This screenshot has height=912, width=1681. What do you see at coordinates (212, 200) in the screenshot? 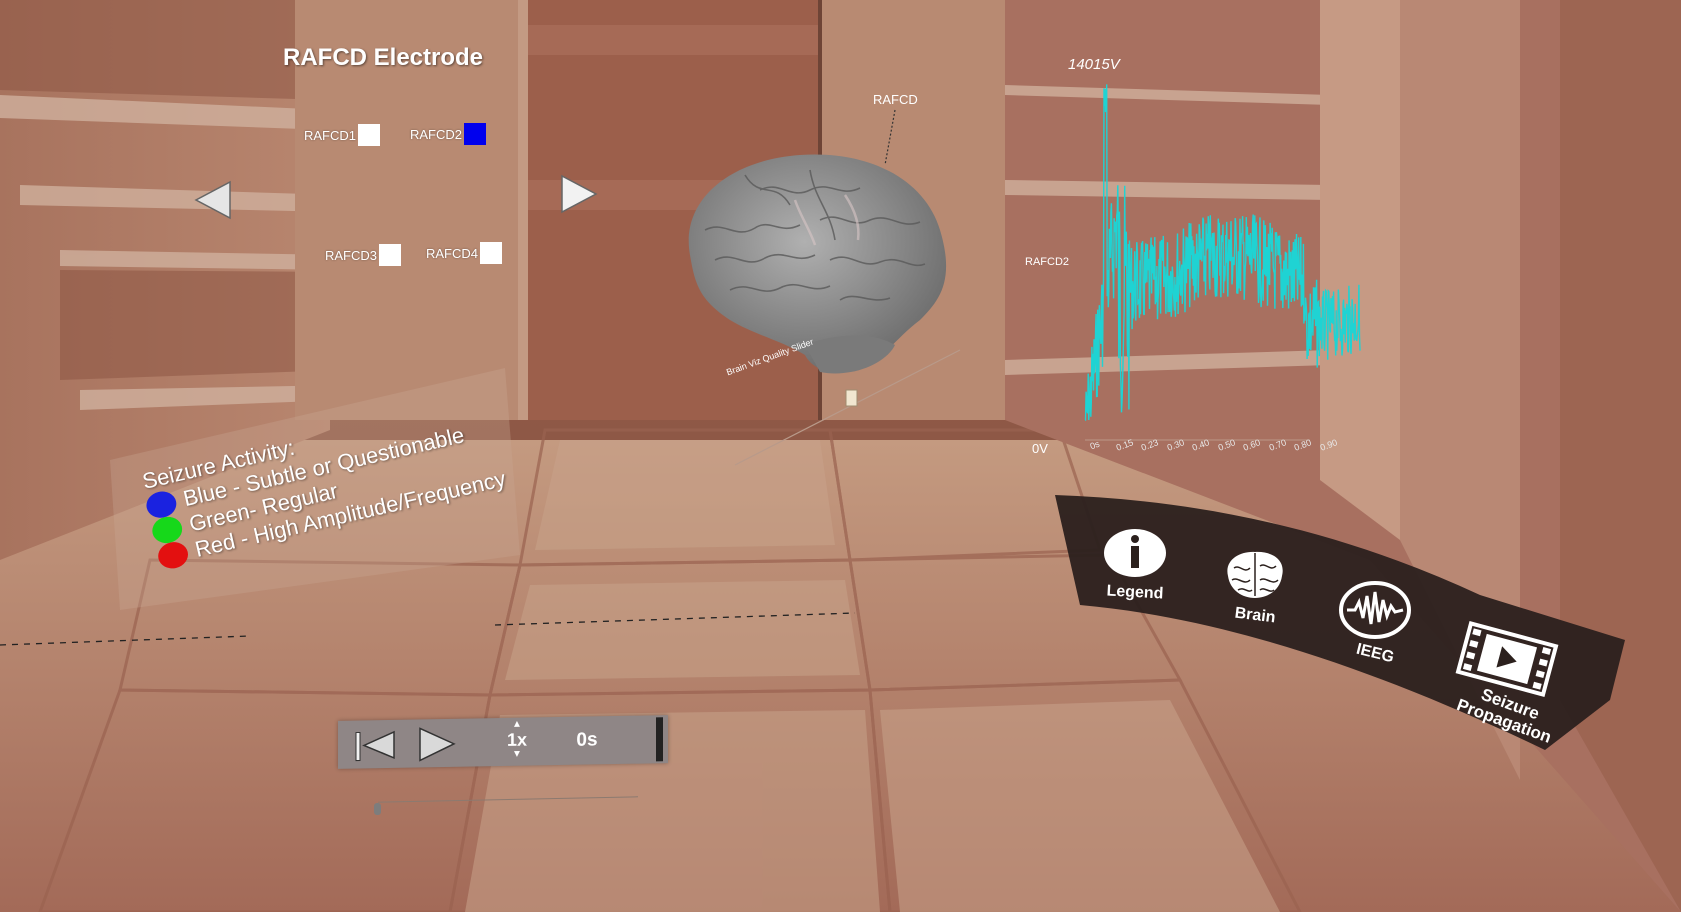
I see `previous-panel-arrow-icon` at bounding box center [212, 200].